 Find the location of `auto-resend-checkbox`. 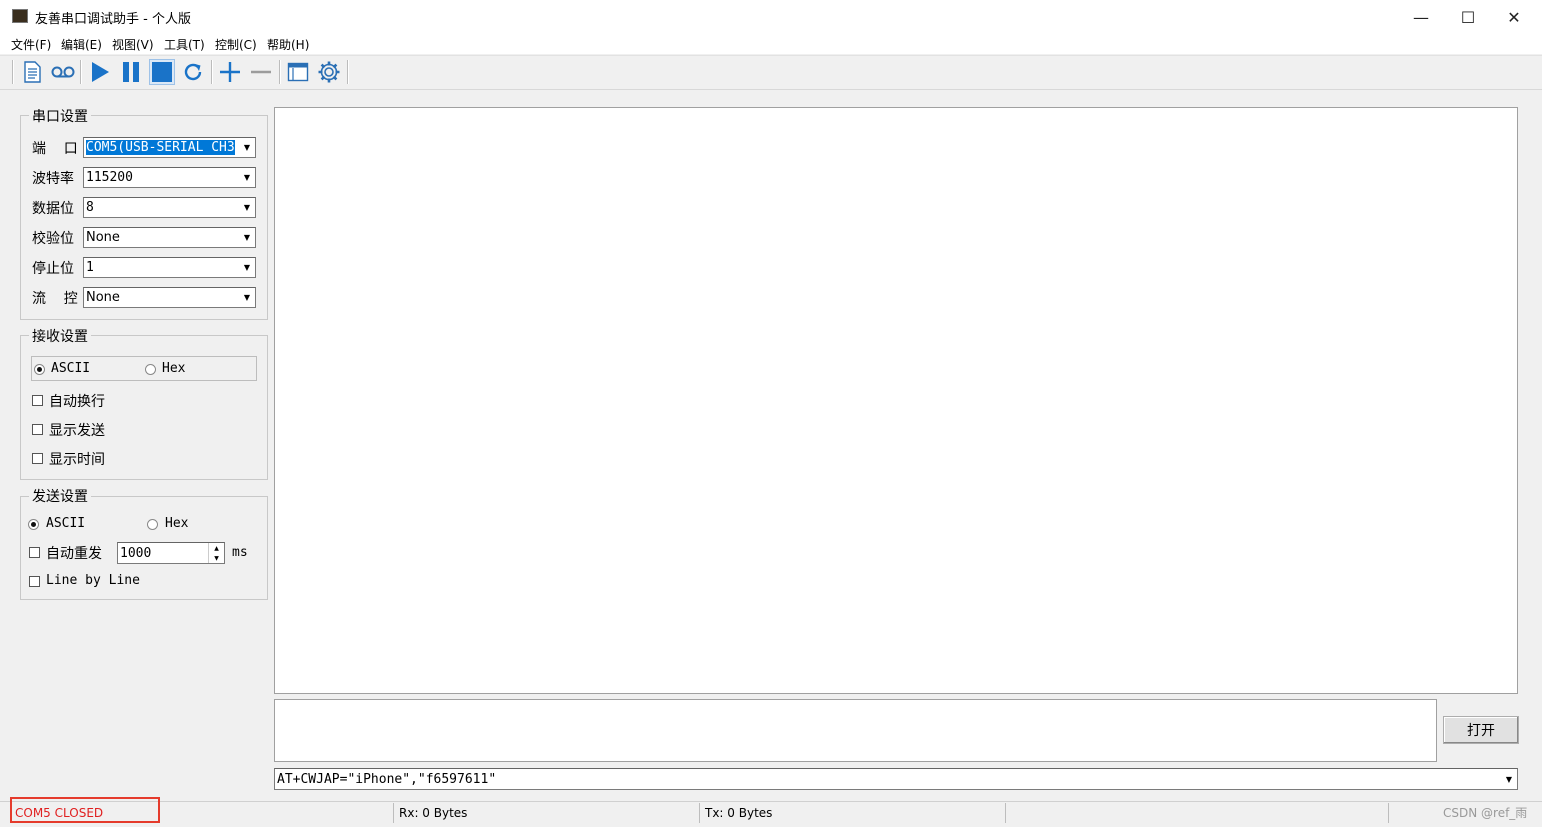

auto-resend-checkbox is located at coordinates (34, 552).